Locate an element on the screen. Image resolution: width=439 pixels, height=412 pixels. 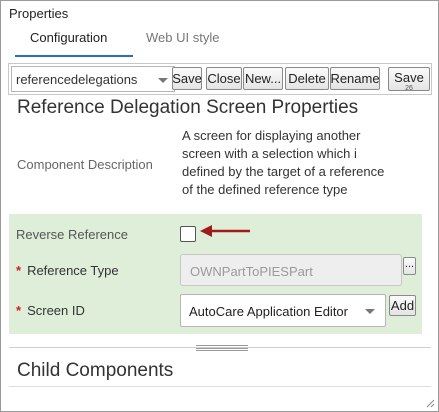
description-line: defined by the target of a reference is located at coordinates (283, 171).